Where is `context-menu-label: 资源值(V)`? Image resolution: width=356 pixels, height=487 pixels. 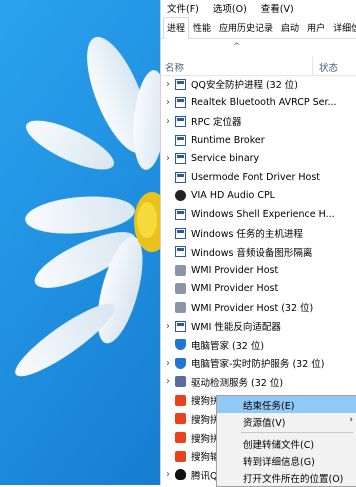 context-menu-label: 资源值(V) is located at coordinates (264, 423).